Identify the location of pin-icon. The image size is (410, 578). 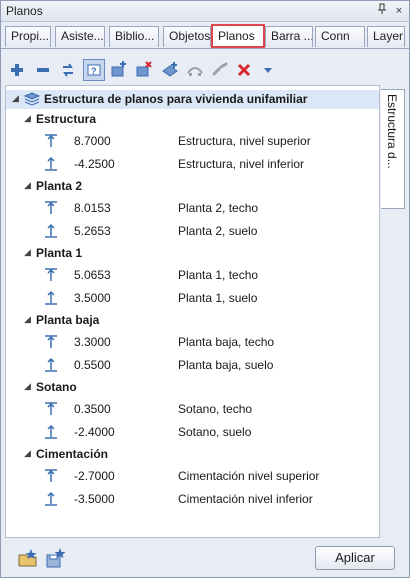
(382, 11).